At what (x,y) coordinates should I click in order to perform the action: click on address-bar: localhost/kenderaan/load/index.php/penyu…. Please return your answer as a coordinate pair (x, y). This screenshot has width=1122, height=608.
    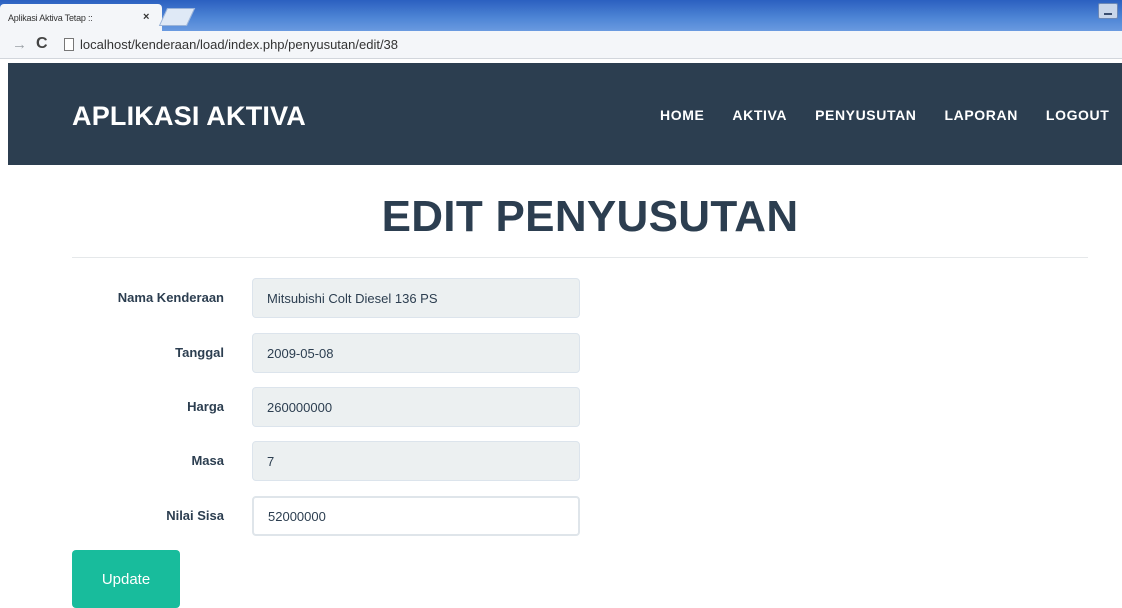
    Looking at the image, I should click on (600, 45).